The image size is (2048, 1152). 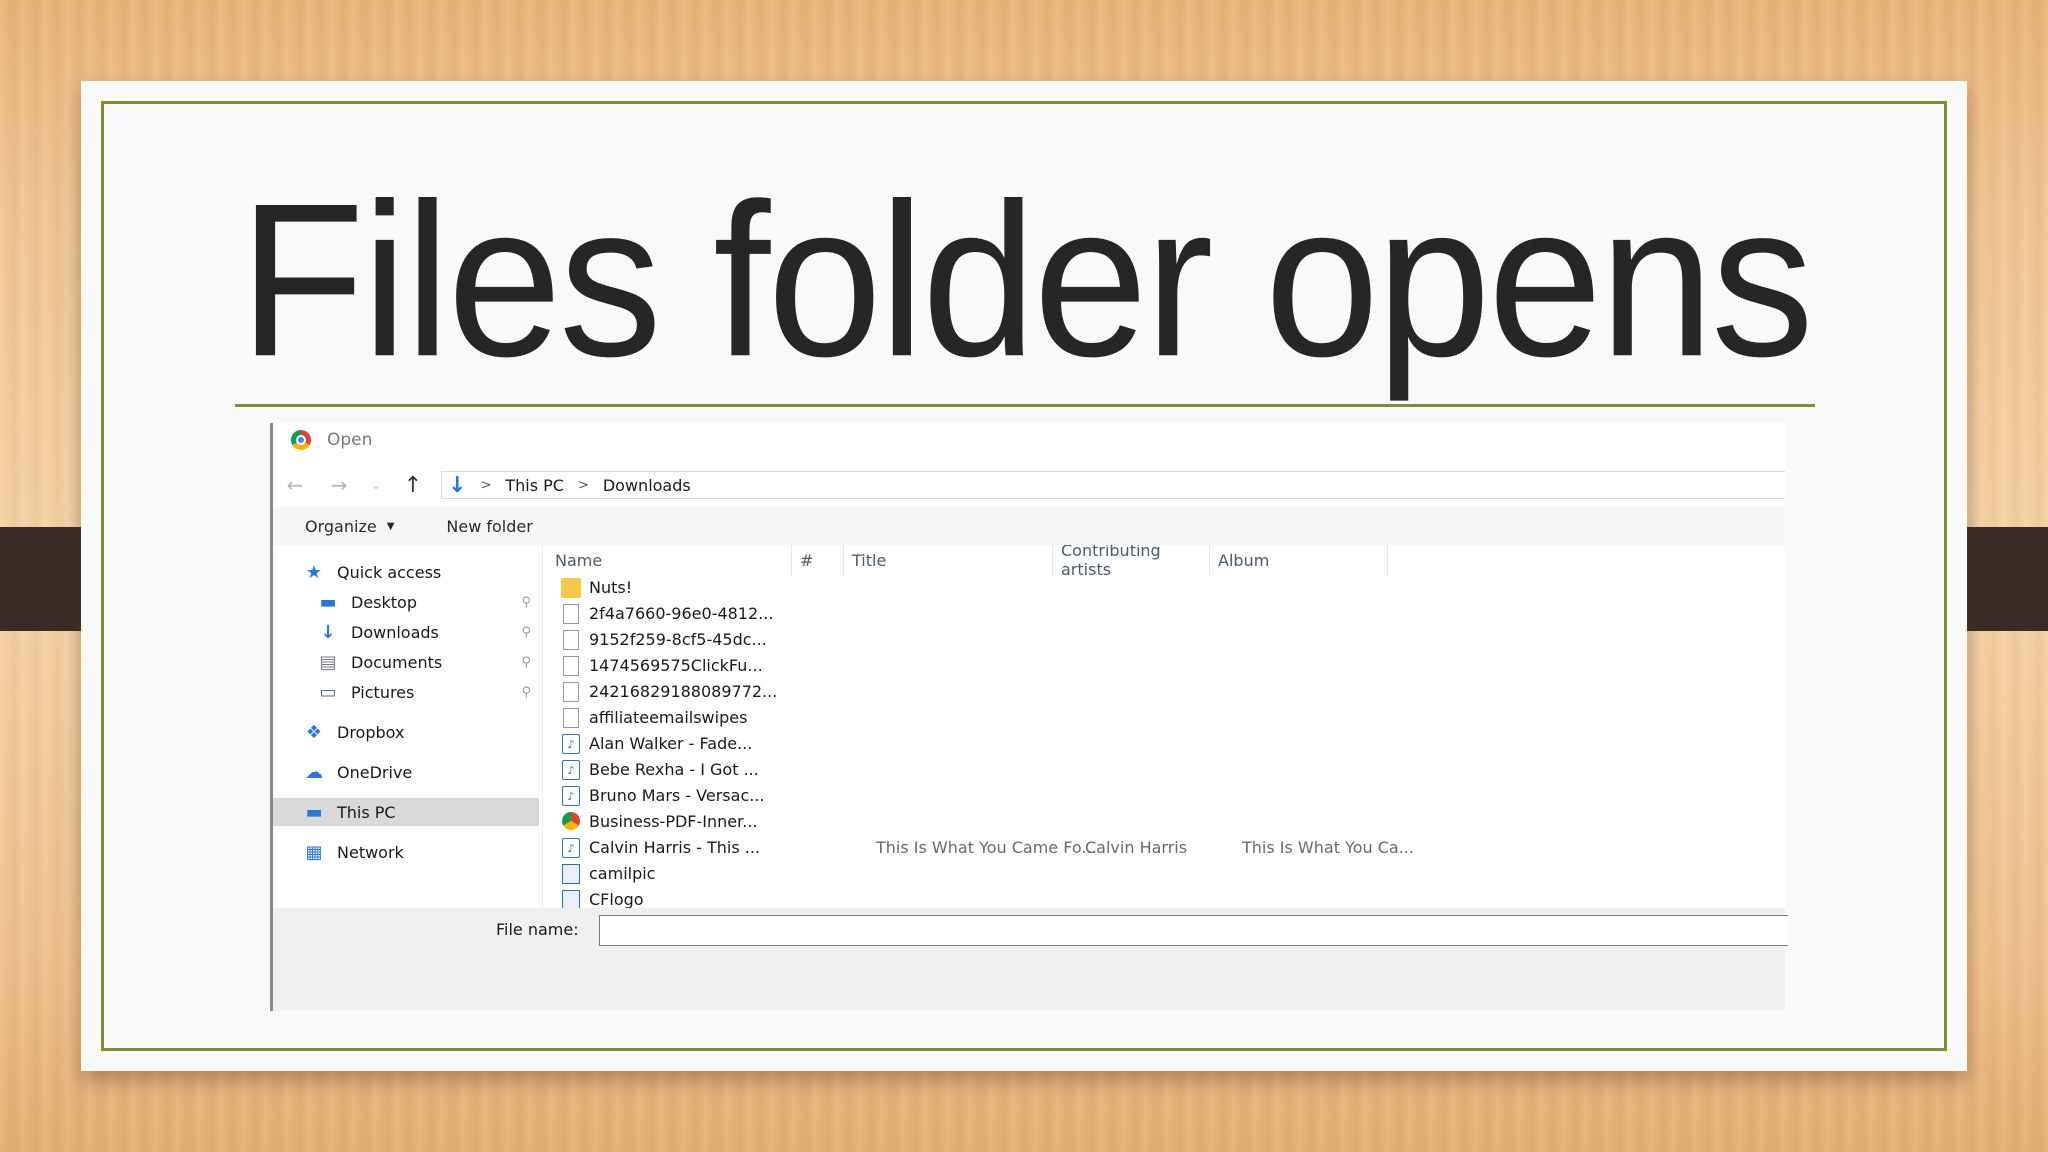 I want to click on file-name-label: File name:, so click(x=537, y=929).